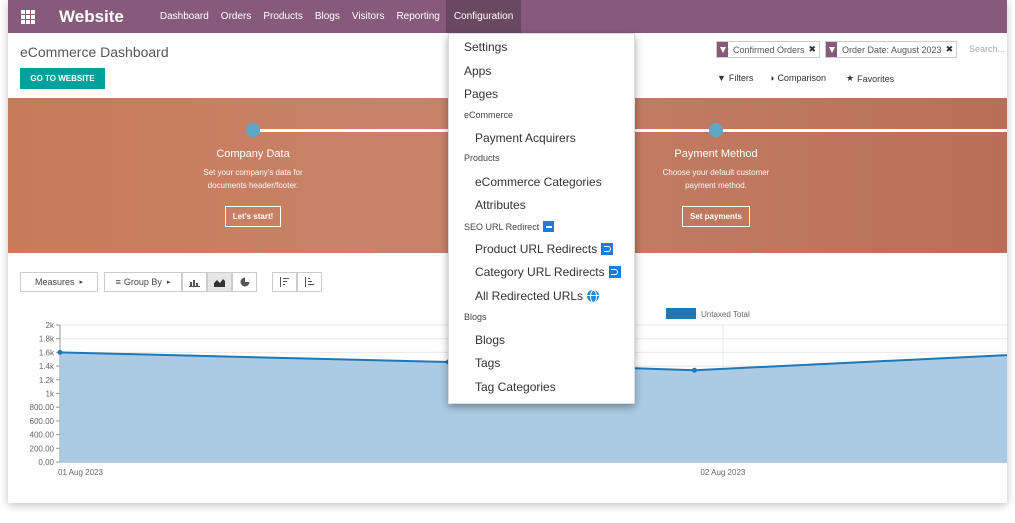 This screenshot has height=523, width=1015. What do you see at coordinates (253, 216) in the screenshot?
I see `lets-start-button: Let's start!` at bounding box center [253, 216].